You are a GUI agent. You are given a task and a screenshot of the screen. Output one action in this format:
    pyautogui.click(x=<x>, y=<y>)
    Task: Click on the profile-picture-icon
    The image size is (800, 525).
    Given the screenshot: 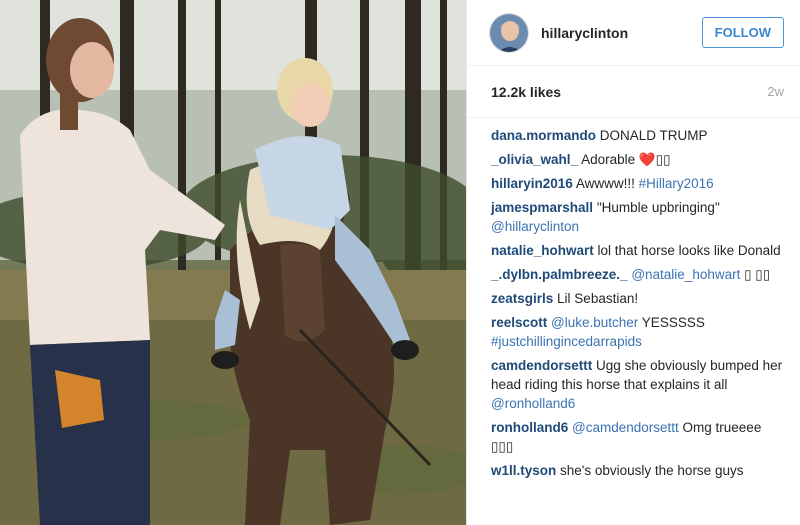 What is the action you would take?
    pyautogui.click(x=509, y=32)
    